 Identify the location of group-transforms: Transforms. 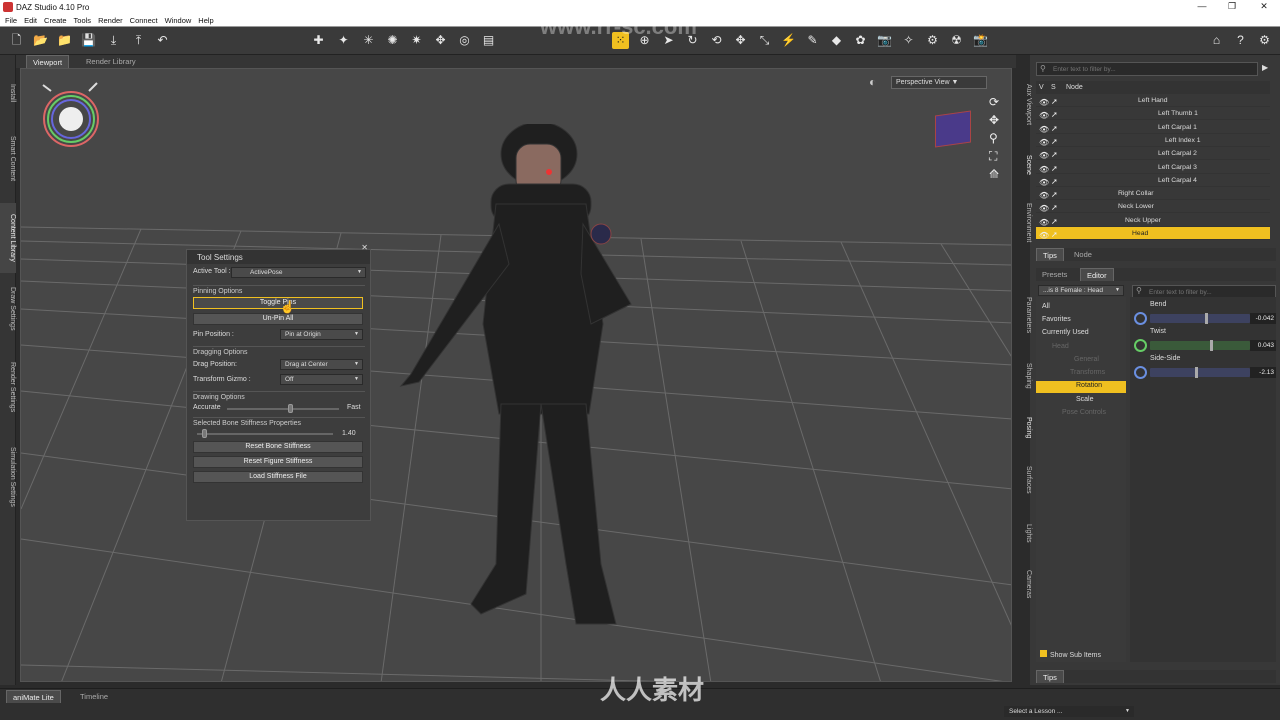
(1087, 372).